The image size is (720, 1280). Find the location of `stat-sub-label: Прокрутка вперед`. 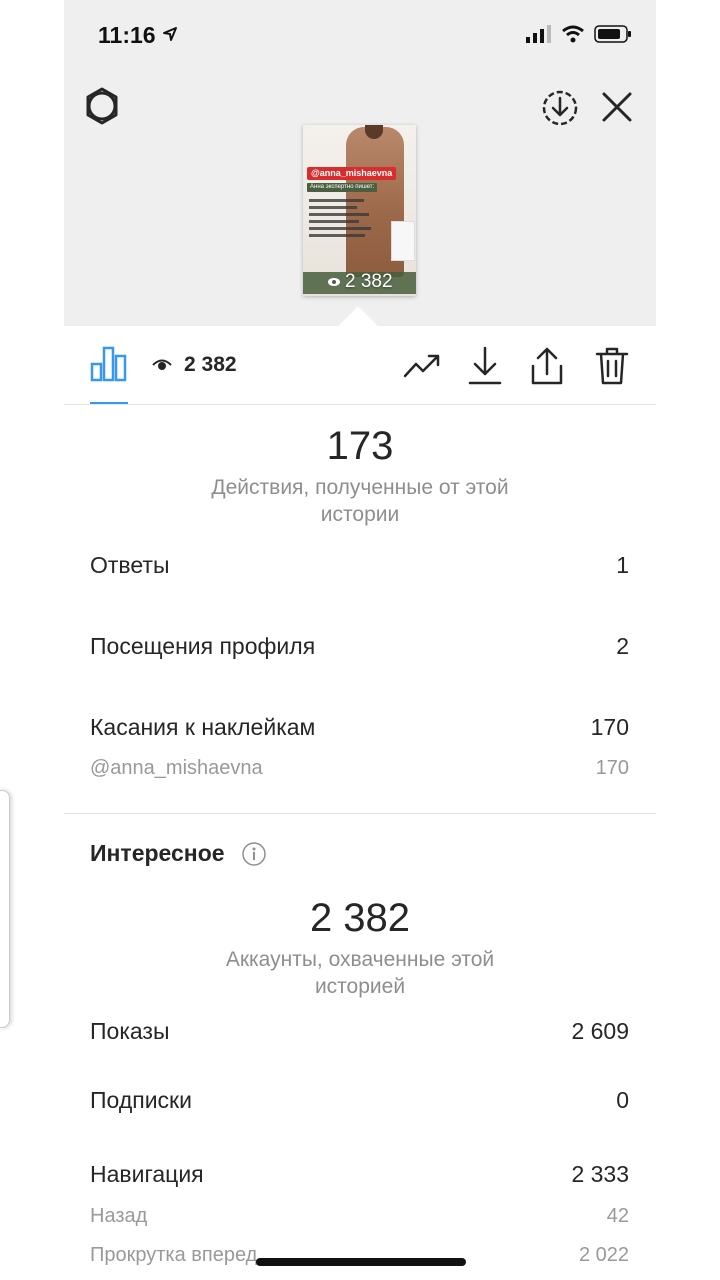

stat-sub-label: Прокрутка вперед is located at coordinates (174, 1255).